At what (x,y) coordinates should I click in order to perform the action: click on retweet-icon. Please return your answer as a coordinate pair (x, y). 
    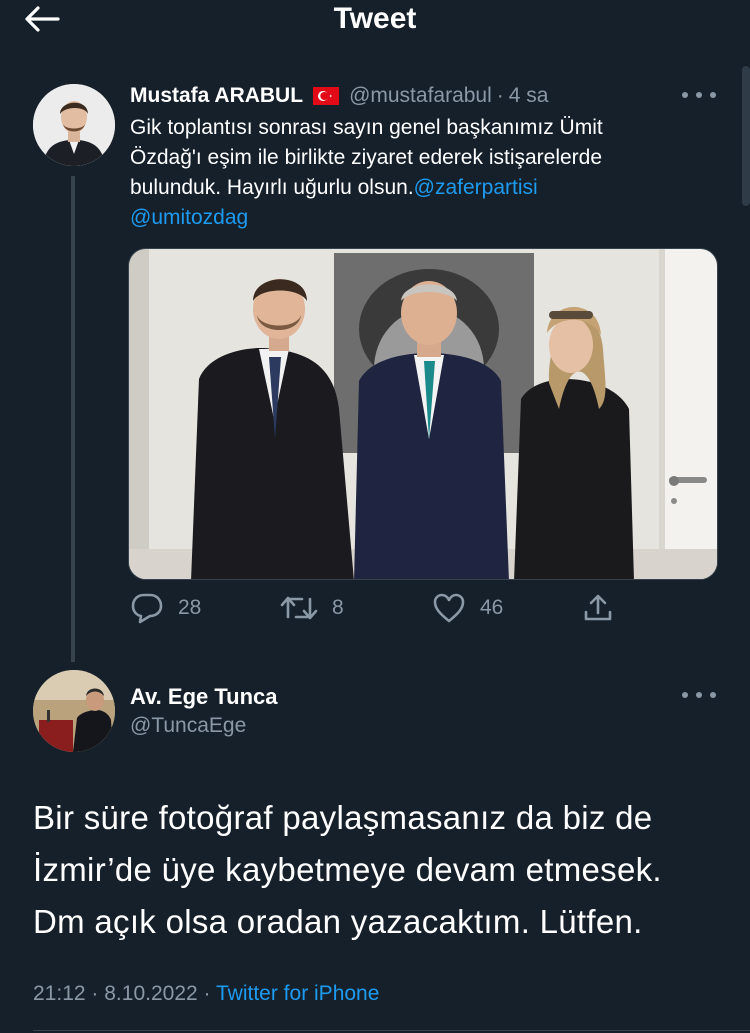
    Looking at the image, I should click on (299, 608).